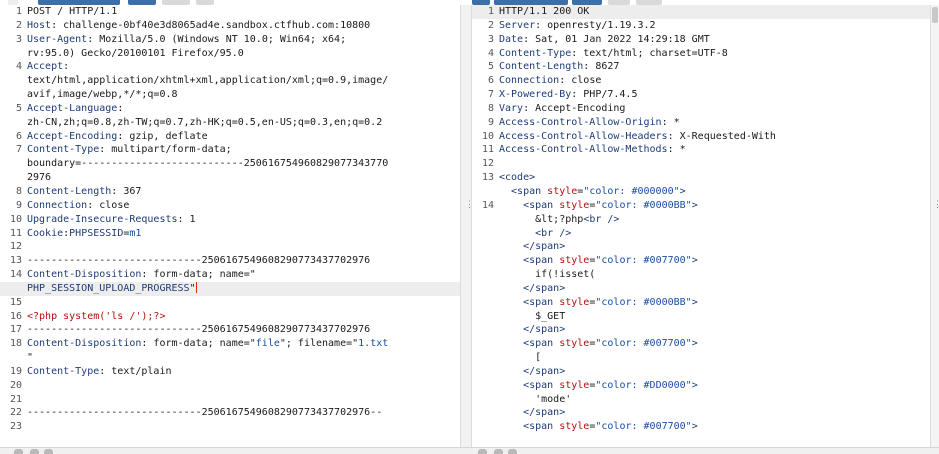 The image size is (939, 454). What do you see at coordinates (230, 67) in the screenshot?
I see `request-line: 4 Accept:` at bounding box center [230, 67].